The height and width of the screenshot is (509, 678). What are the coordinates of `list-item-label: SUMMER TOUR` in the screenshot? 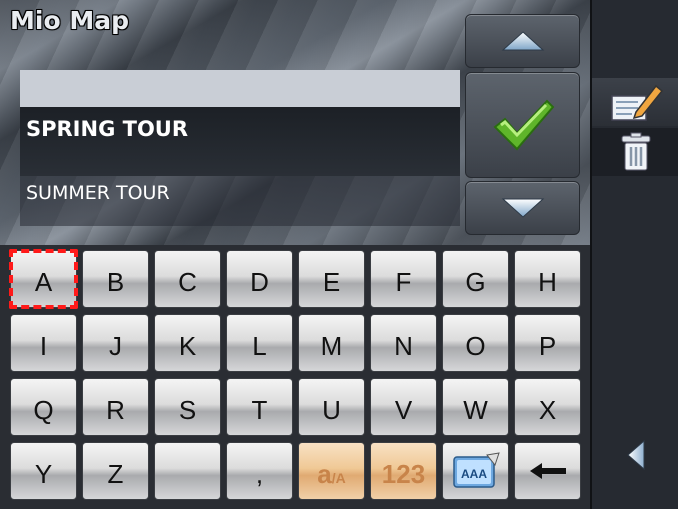 It's located at (98, 193).